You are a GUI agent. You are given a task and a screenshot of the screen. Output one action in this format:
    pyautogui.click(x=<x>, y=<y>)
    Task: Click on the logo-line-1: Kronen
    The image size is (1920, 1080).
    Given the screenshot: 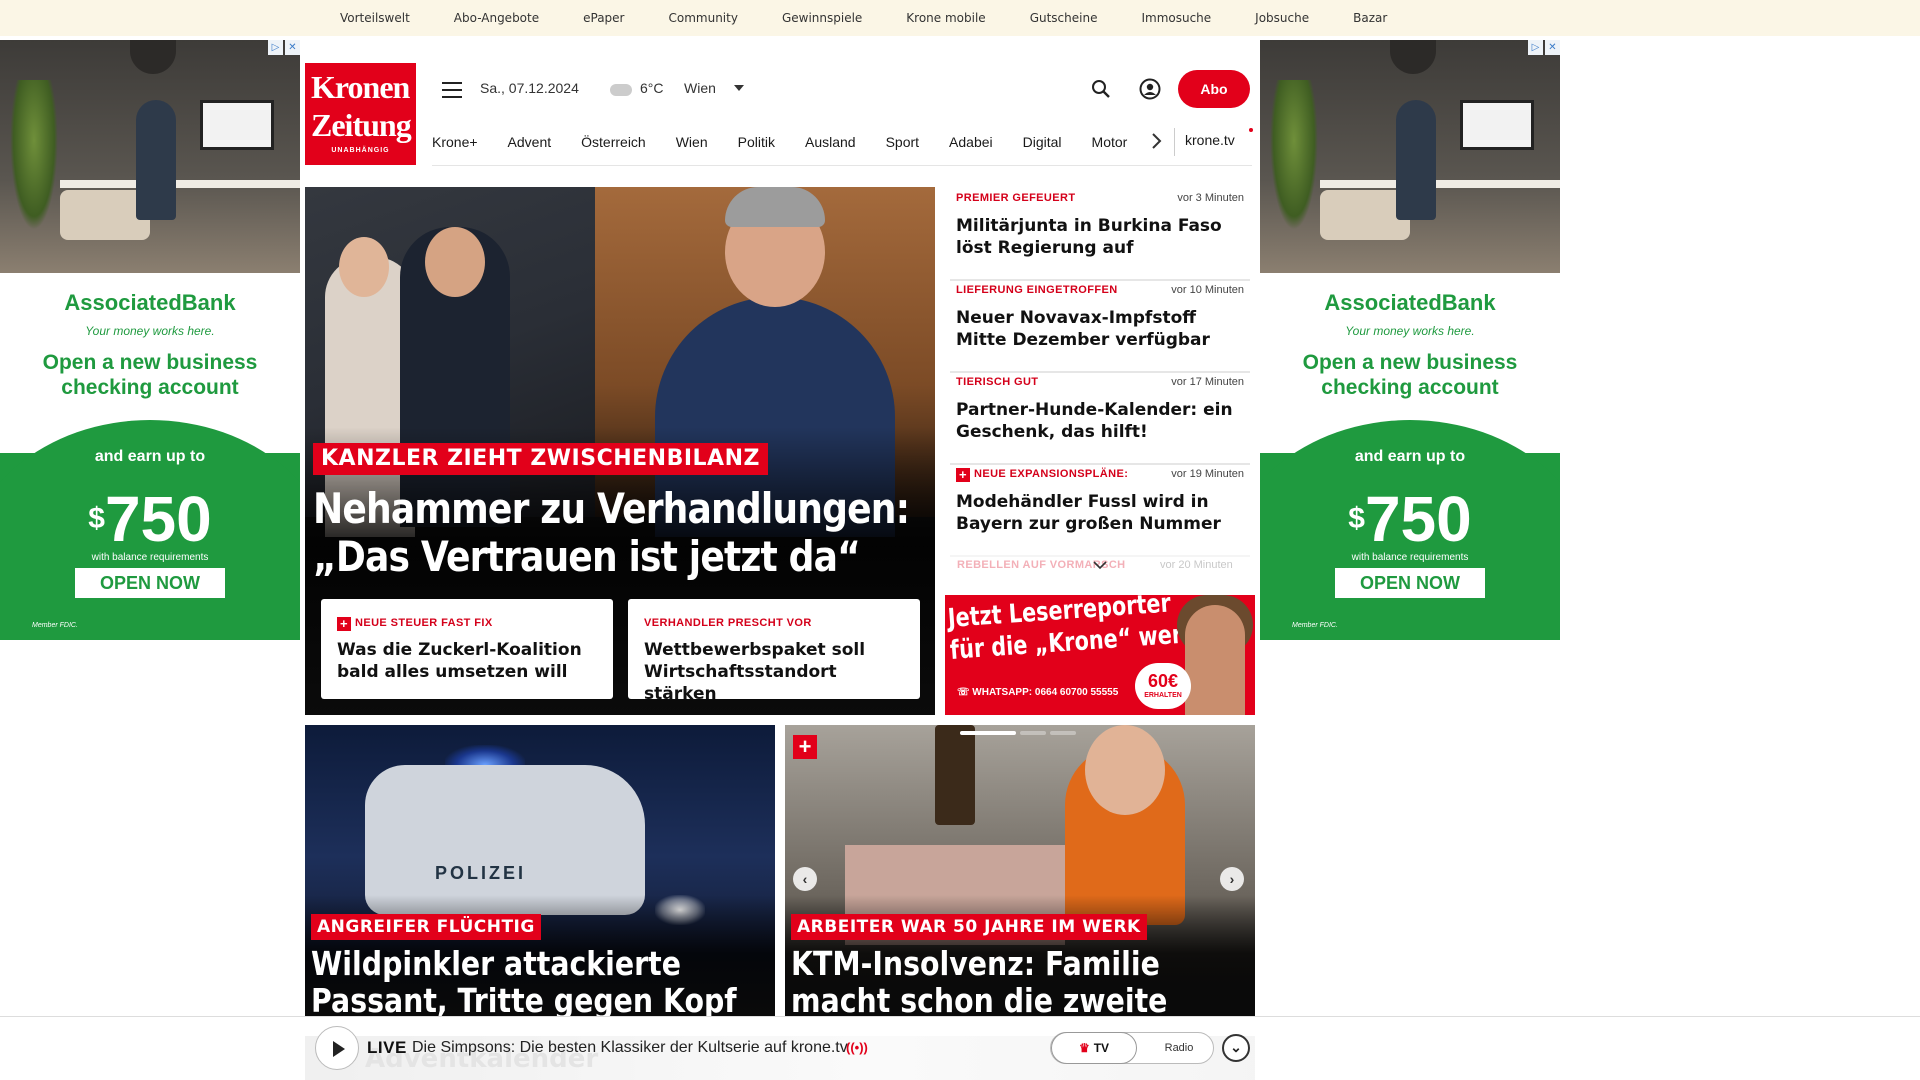 What is the action you would take?
    pyautogui.click(x=360, y=87)
    